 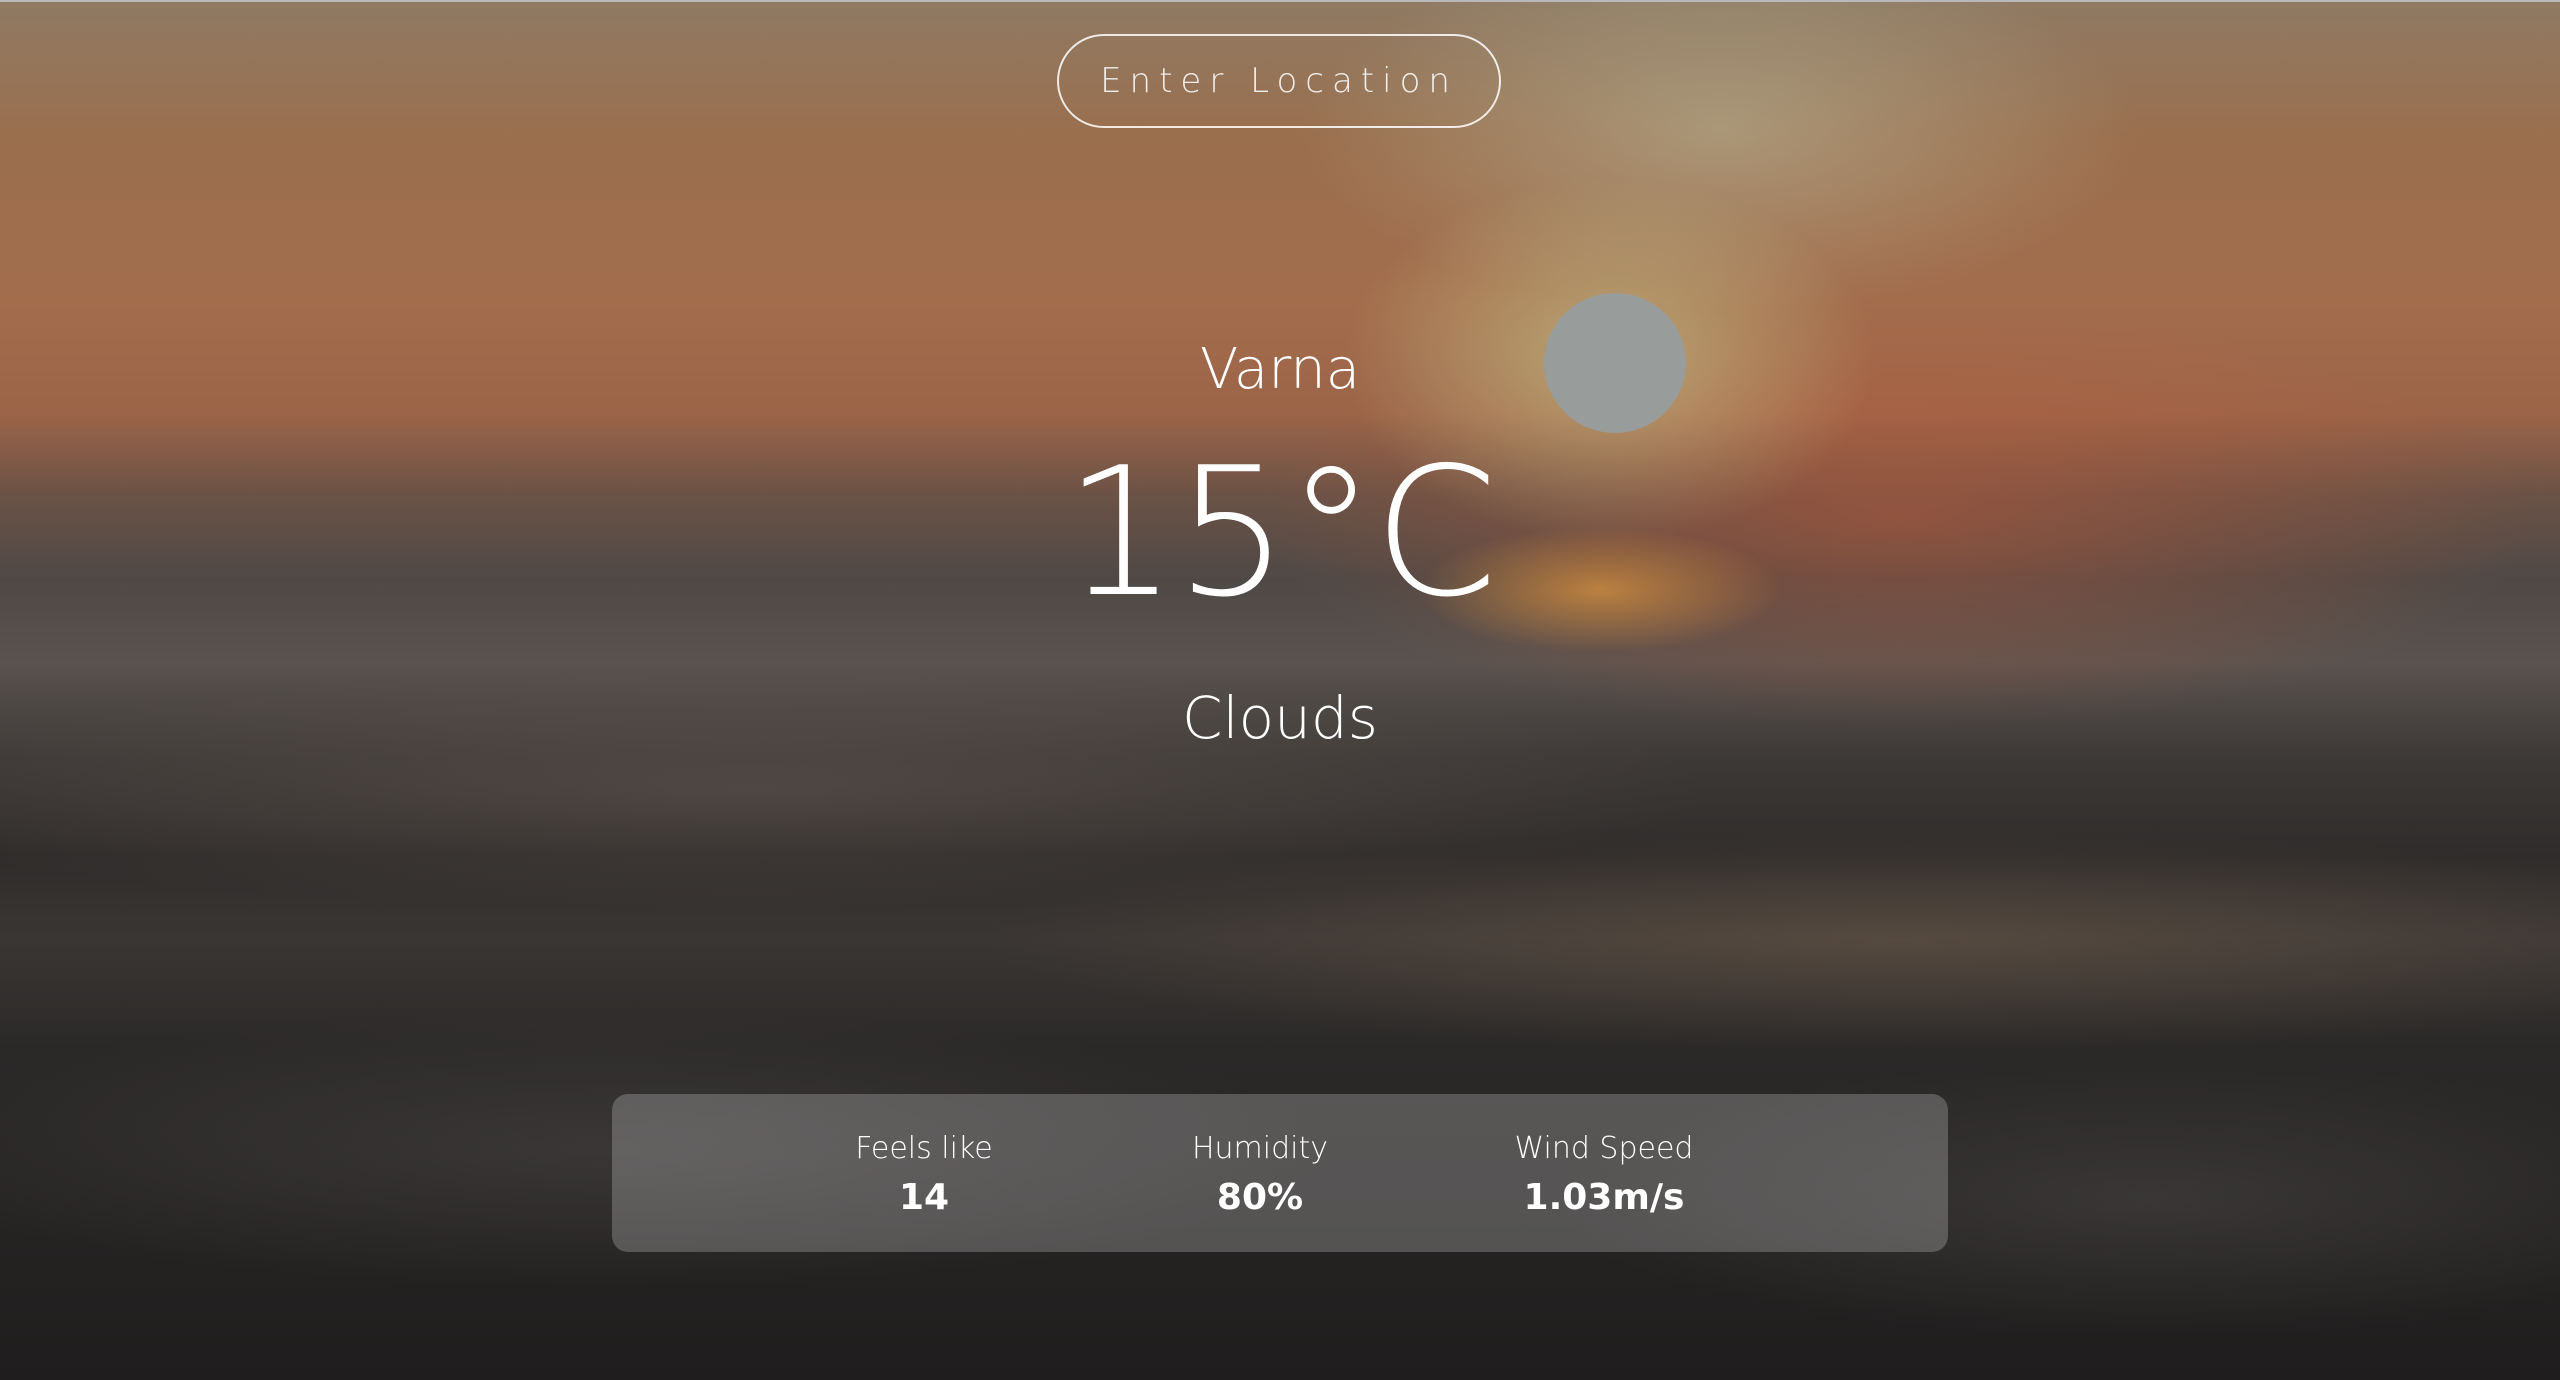 What do you see at coordinates (924, 1148) in the screenshot?
I see `feels-like-label: Feels like` at bounding box center [924, 1148].